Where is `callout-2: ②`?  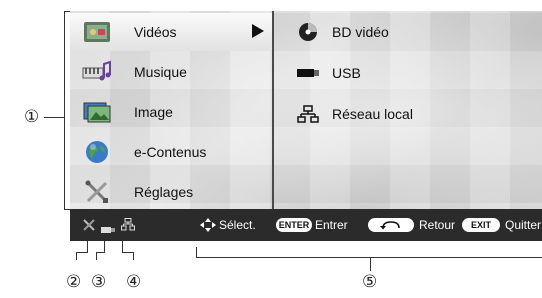
callout-2: ② is located at coordinates (74, 282).